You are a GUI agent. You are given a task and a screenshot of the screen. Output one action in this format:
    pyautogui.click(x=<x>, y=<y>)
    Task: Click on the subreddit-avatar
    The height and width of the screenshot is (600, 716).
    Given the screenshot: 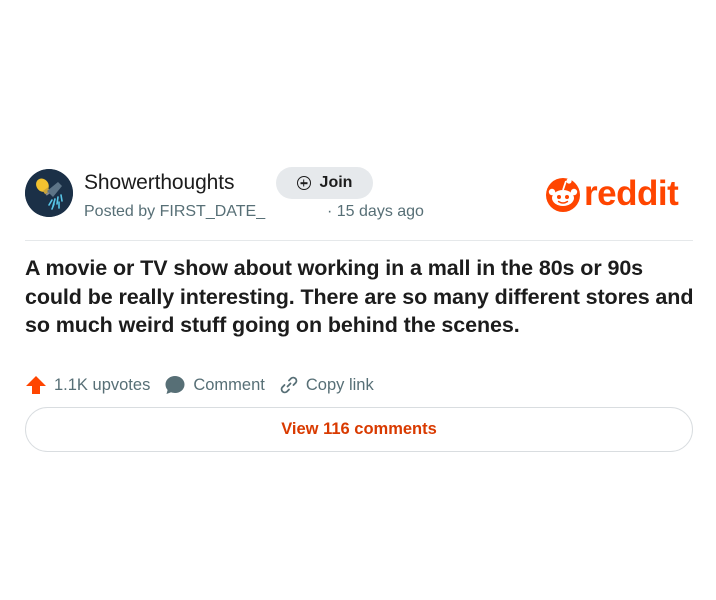 What is the action you would take?
    pyautogui.click(x=49, y=193)
    